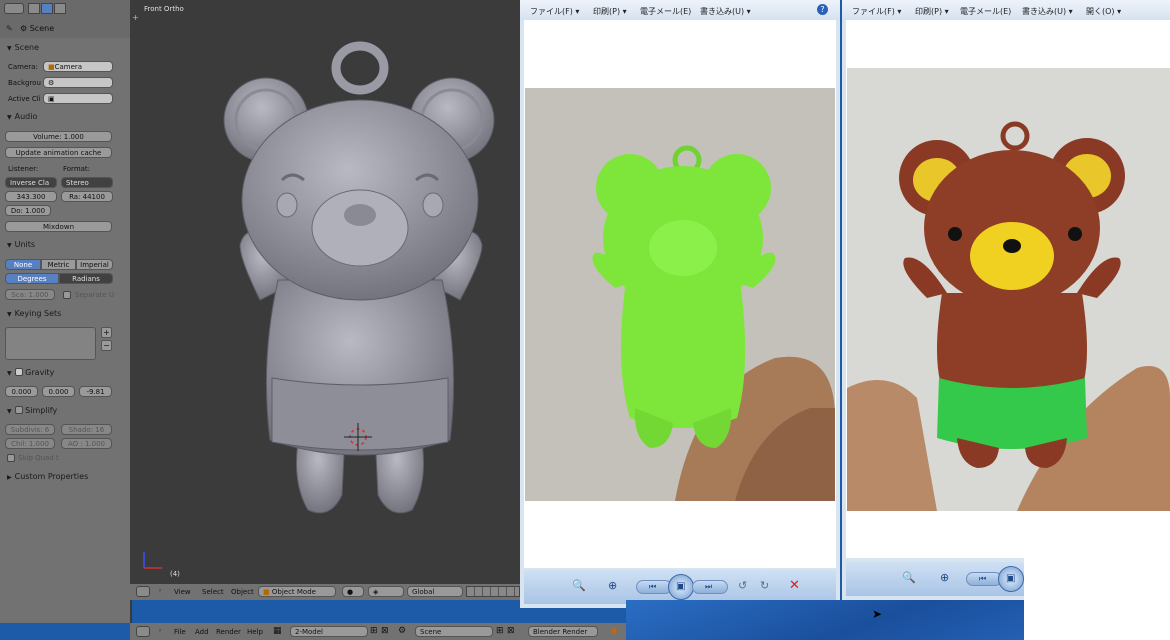 This screenshot has width=1170, height=640. What do you see at coordinates (27, 47) in the screenshot?
I see `section-title: Scene` at bounding box center [27, 47].